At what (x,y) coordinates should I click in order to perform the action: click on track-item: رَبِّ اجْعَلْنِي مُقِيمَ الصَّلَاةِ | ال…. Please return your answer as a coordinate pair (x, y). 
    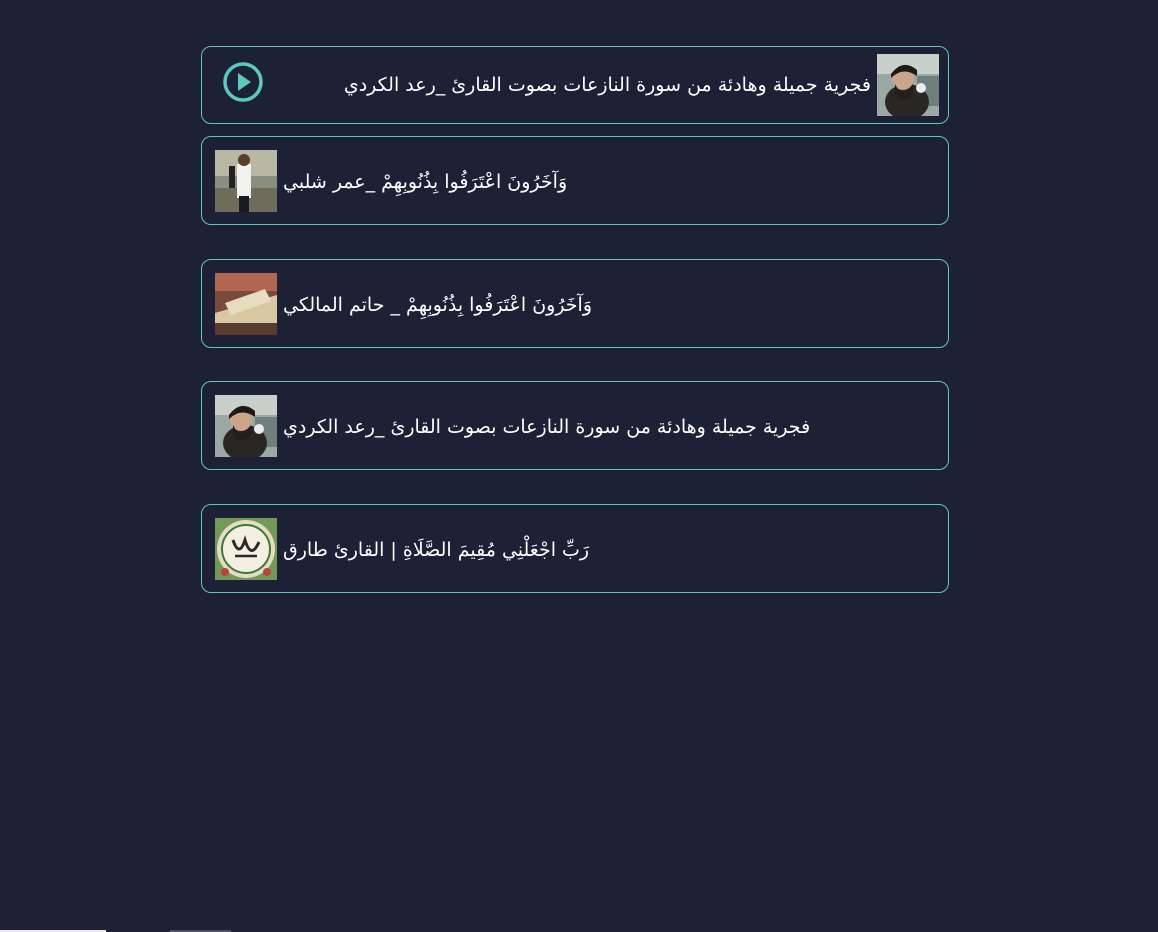
    Looking at the image, I should click on (575, 548).